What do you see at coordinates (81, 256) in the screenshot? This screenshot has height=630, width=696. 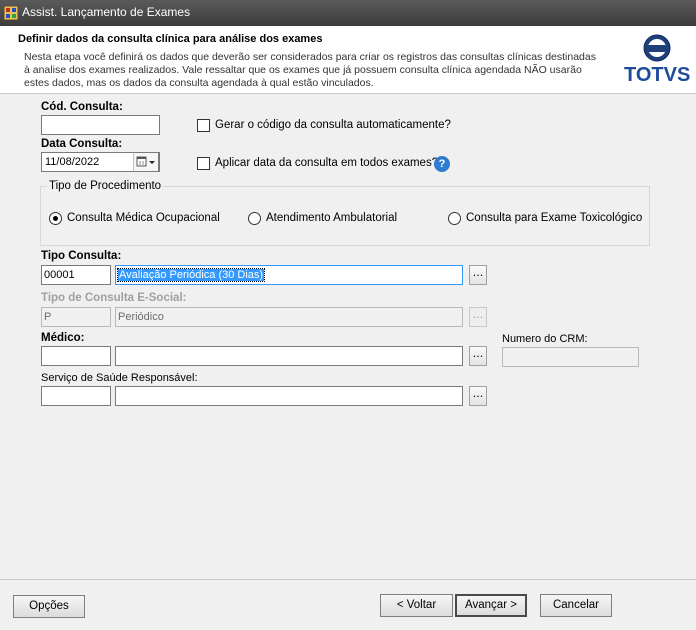 I see `tipo-consulta-label: Tipo Consulta:` at bounding box center [81, 256].